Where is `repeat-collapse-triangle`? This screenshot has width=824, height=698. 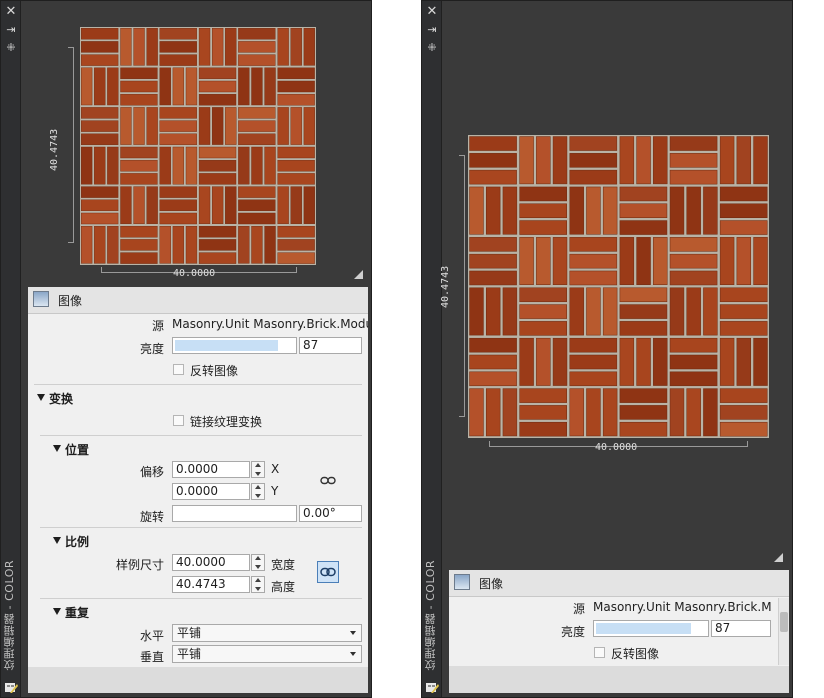
repeat-collapse-triangle is located at coordinates (57, 611).